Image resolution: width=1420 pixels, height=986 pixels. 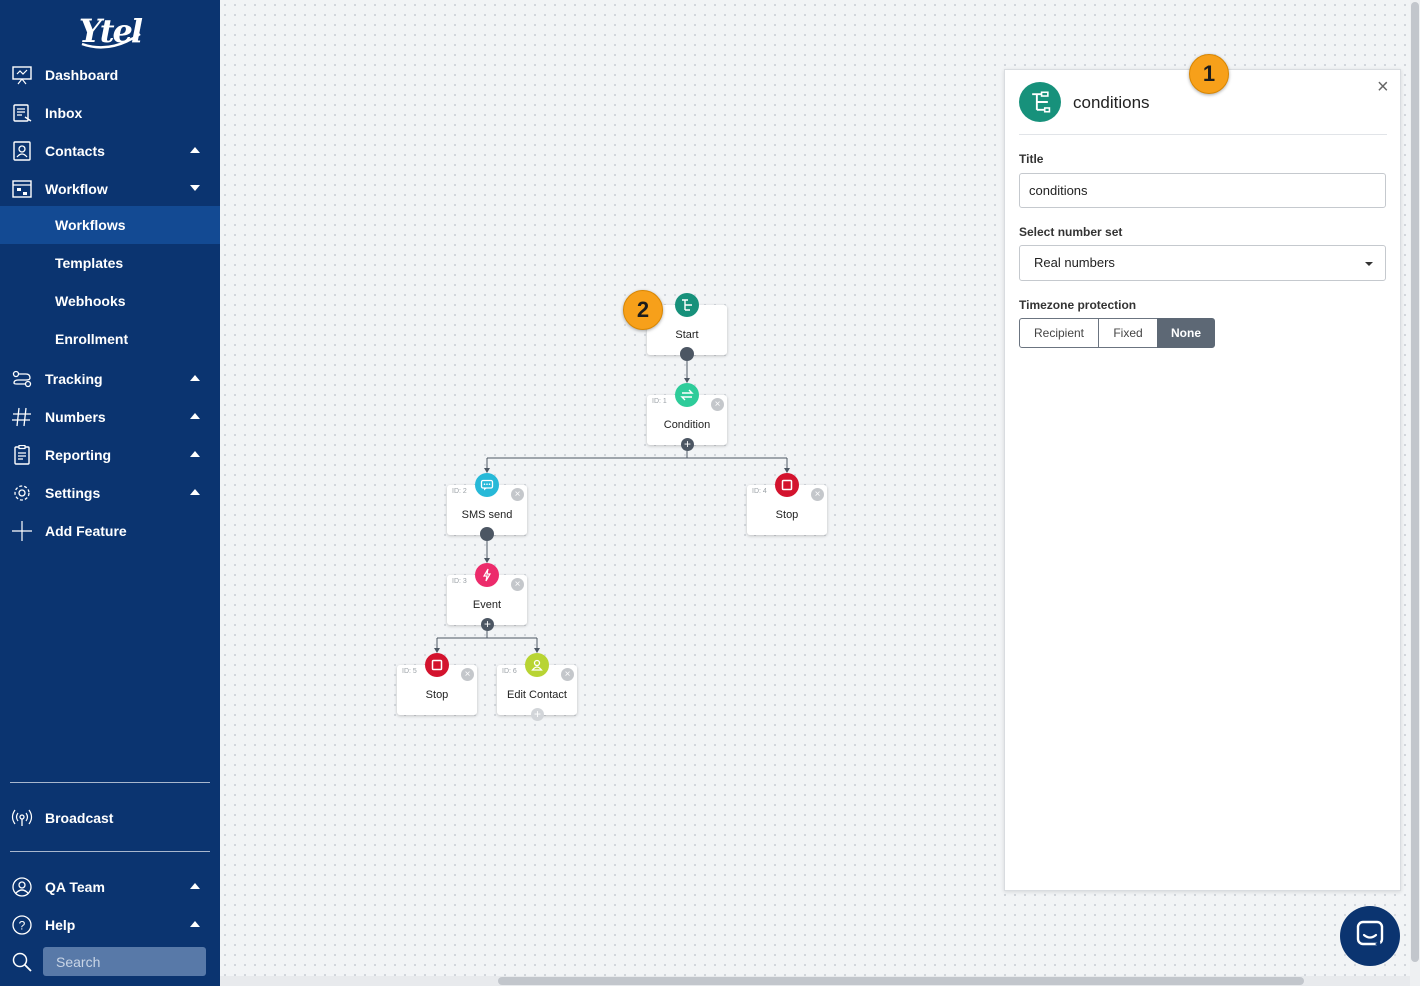 I want to click on annotation-badge-2: 2, so click(x=643, y=310).